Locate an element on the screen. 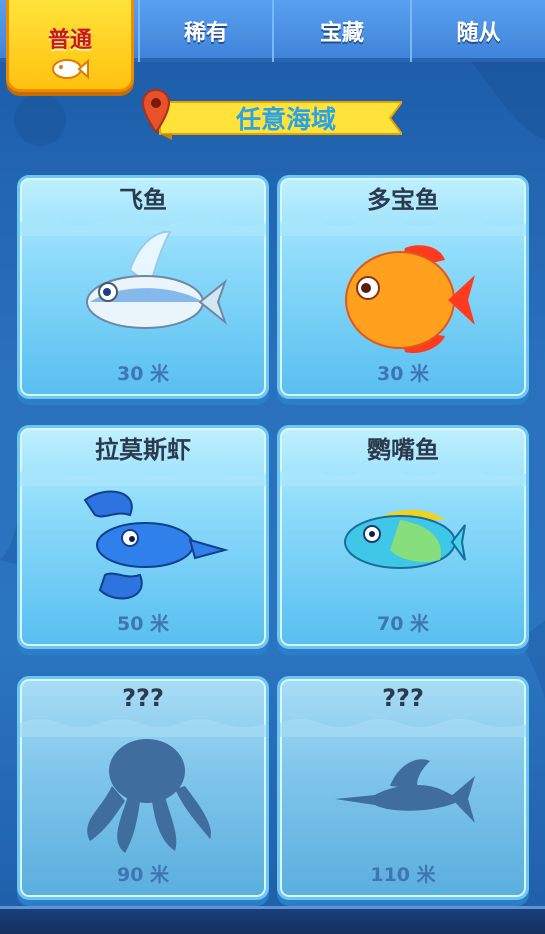 This screenshot has width=545, height=934. fish-card-locked: ??? 110 米 is located at coordinates (403, 788).